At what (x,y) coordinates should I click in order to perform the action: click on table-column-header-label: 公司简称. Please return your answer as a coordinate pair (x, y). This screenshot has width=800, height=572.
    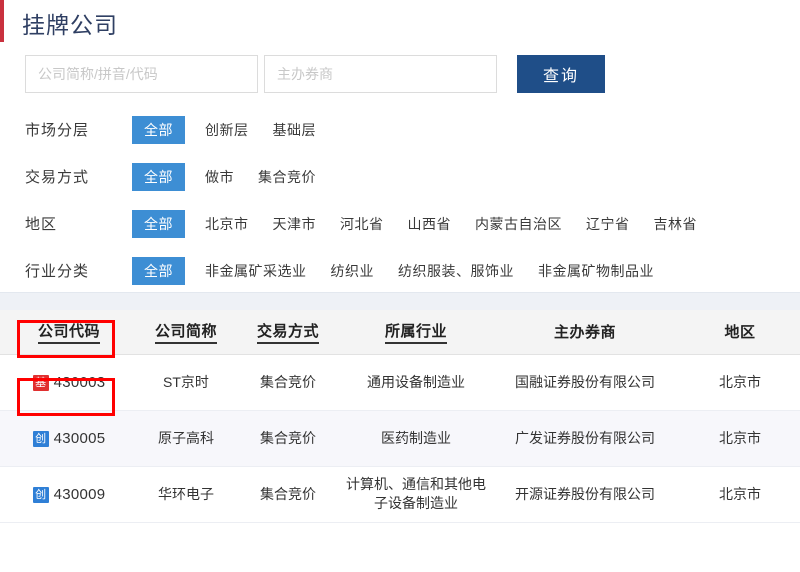
    Looking at the image, I should click on (185, 332).